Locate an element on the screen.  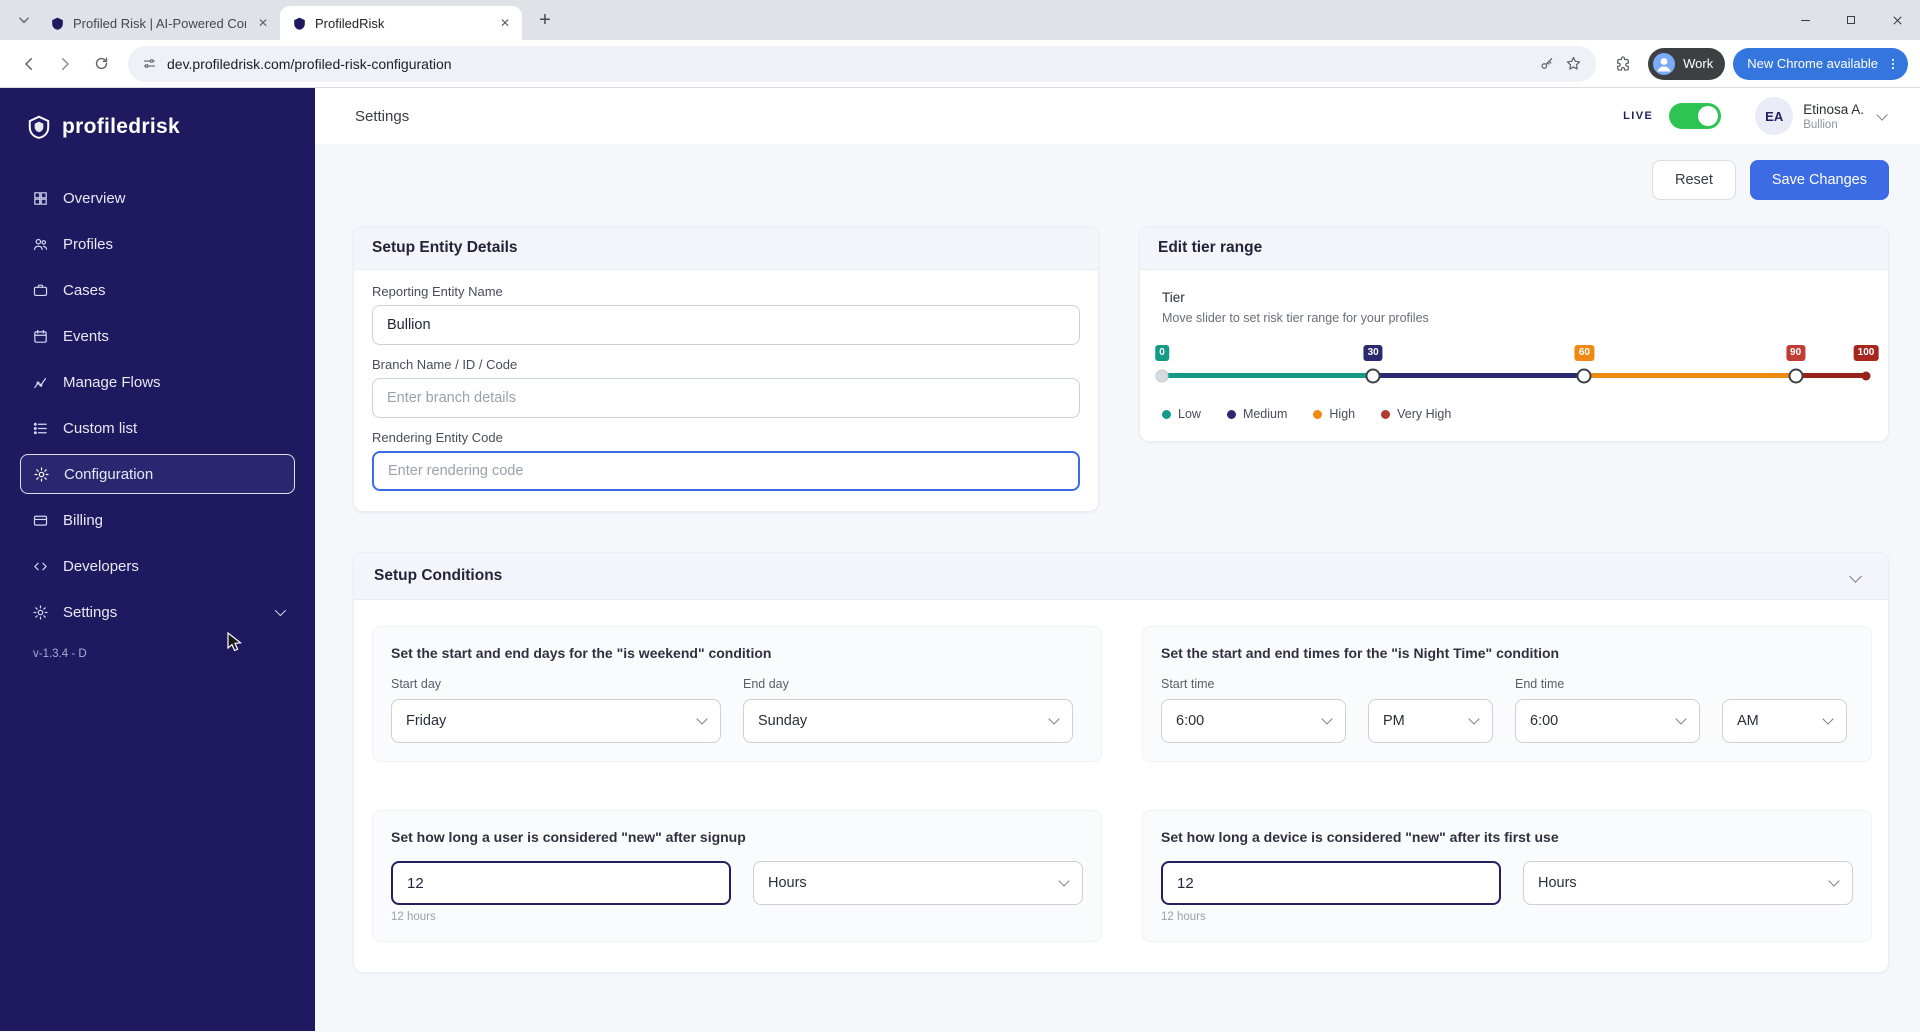
field-label: End day is located at coordinates (766, 684).